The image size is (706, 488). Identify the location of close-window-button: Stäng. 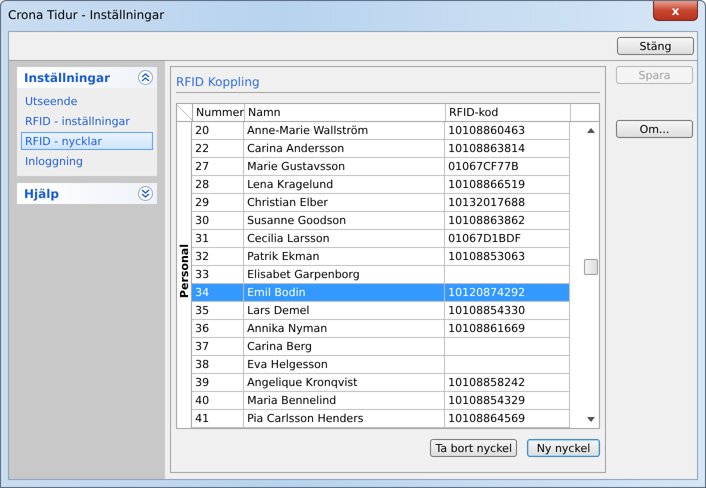
(655, 46).